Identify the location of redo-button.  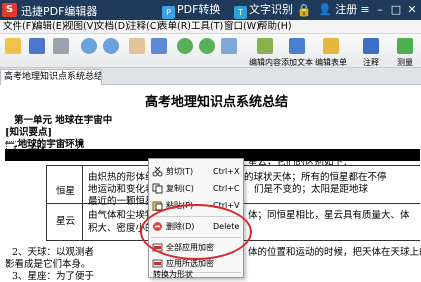
(111, 46).